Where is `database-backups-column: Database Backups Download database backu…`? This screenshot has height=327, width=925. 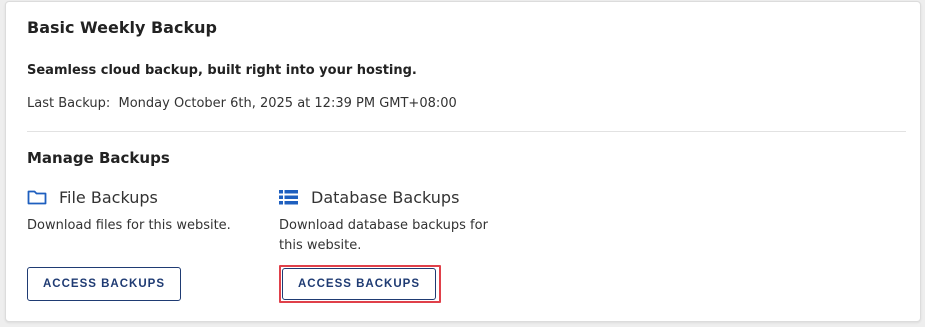
database-backups-column: Database Backups Download database backu… is located at coordinates (399, 220).